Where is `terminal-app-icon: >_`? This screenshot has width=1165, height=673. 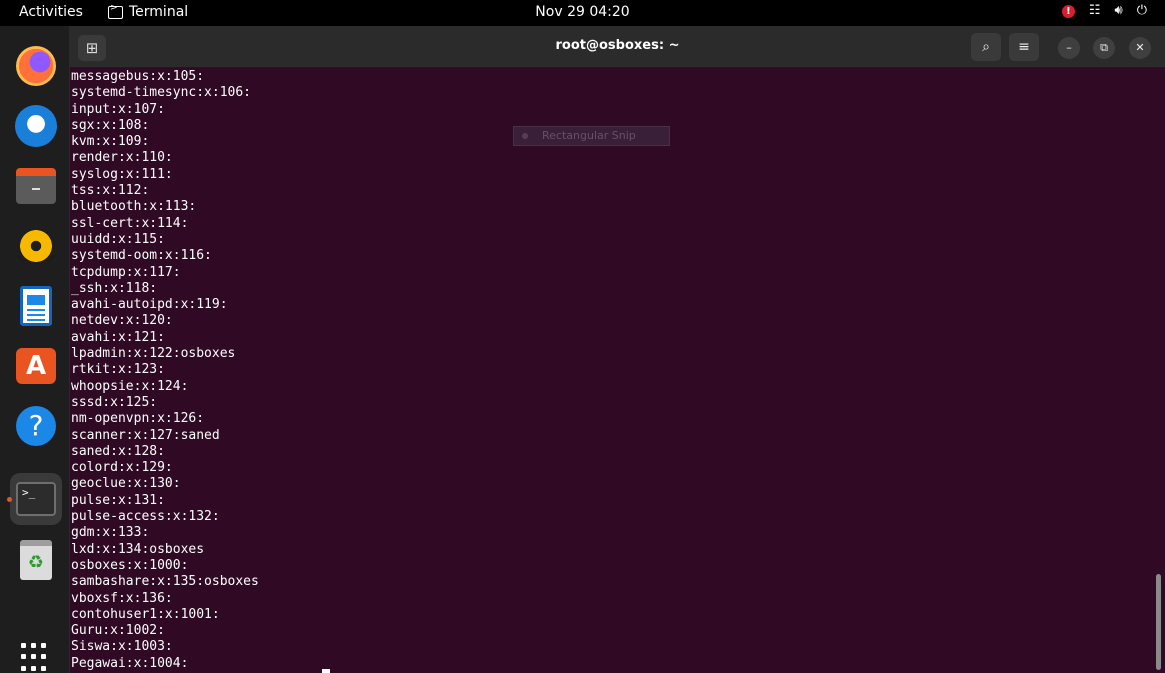
terminal-app-icon: >_ is located at coordinates (36, 499).